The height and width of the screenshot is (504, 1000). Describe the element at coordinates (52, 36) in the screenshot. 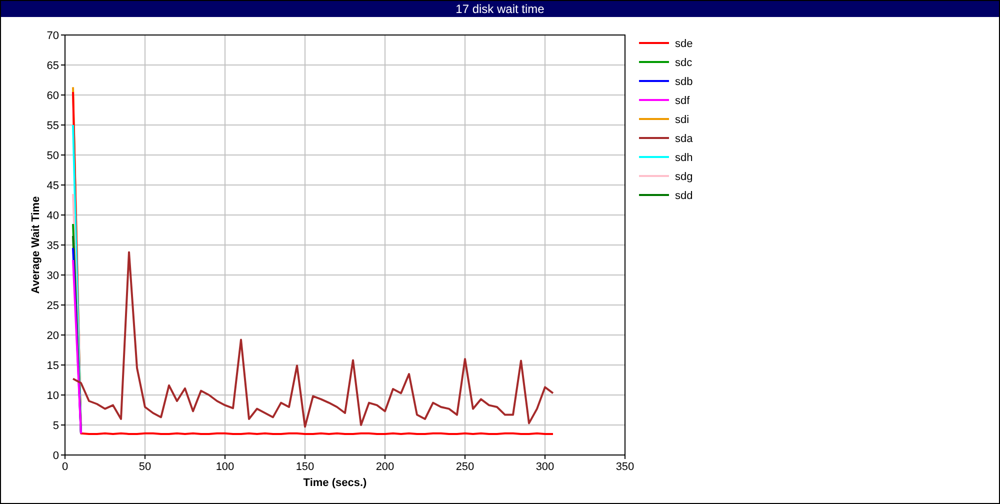

I see `y-tick-label: 70` at that location.